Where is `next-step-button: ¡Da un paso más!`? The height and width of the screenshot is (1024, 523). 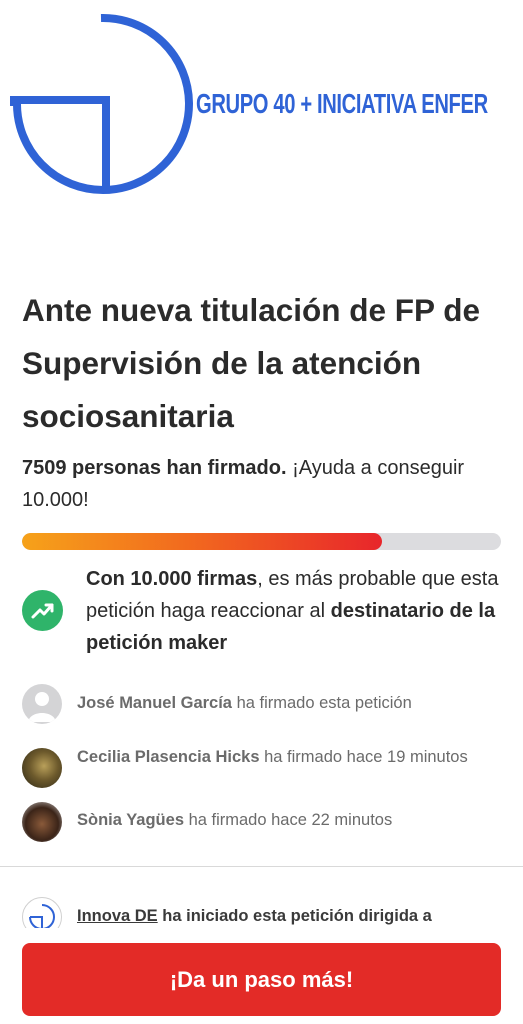
next-step-button: ¡Da un paso más! is located at coordinates (261, 979).